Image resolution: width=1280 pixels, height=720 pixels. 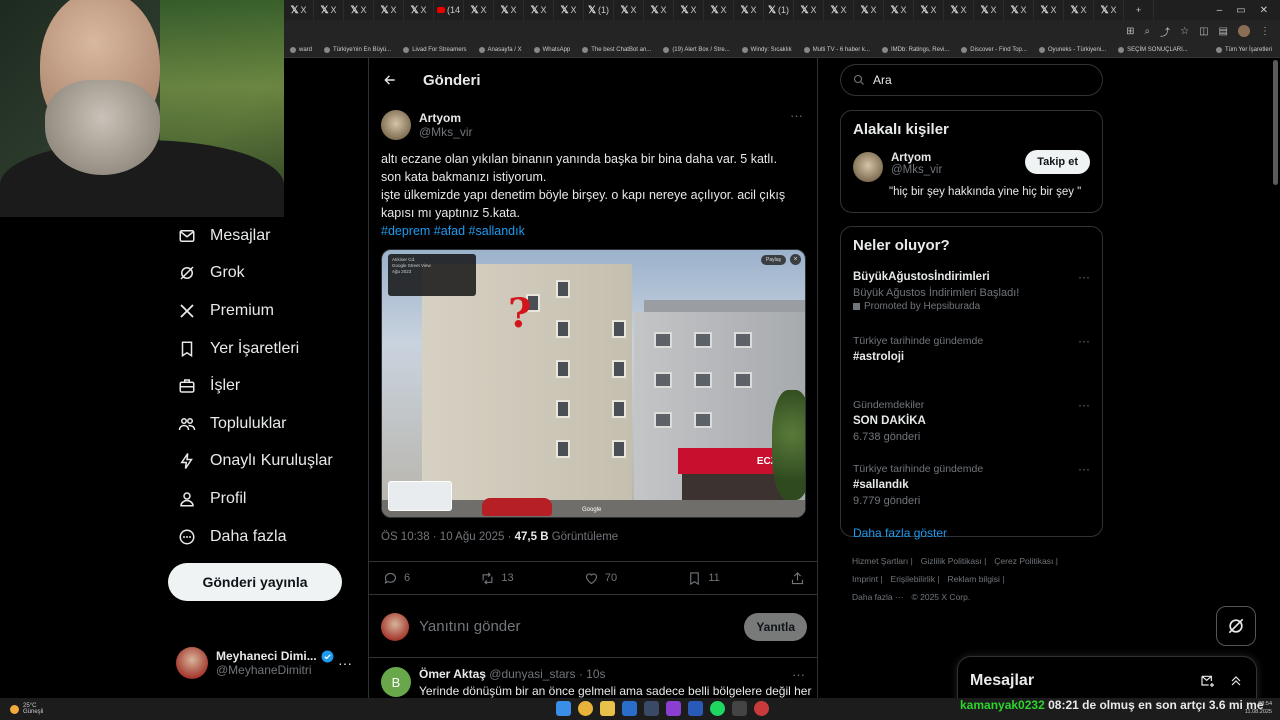 What do you see at coordinates (882, 561) in the screenshot?
I see `footer-link: Hizmet Şartları |` at bounding box center [882, 561].